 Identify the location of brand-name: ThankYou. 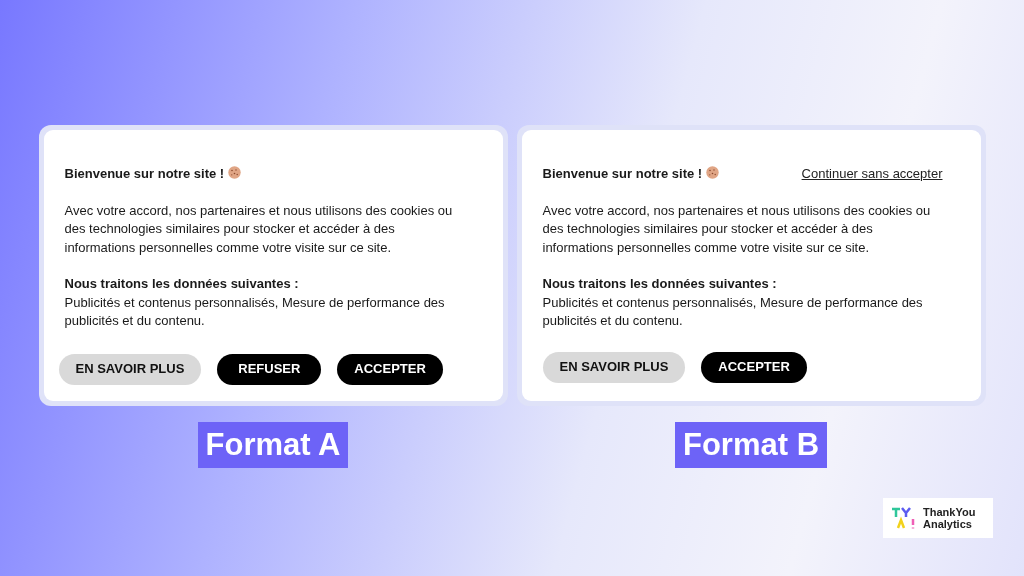
(949, 512).